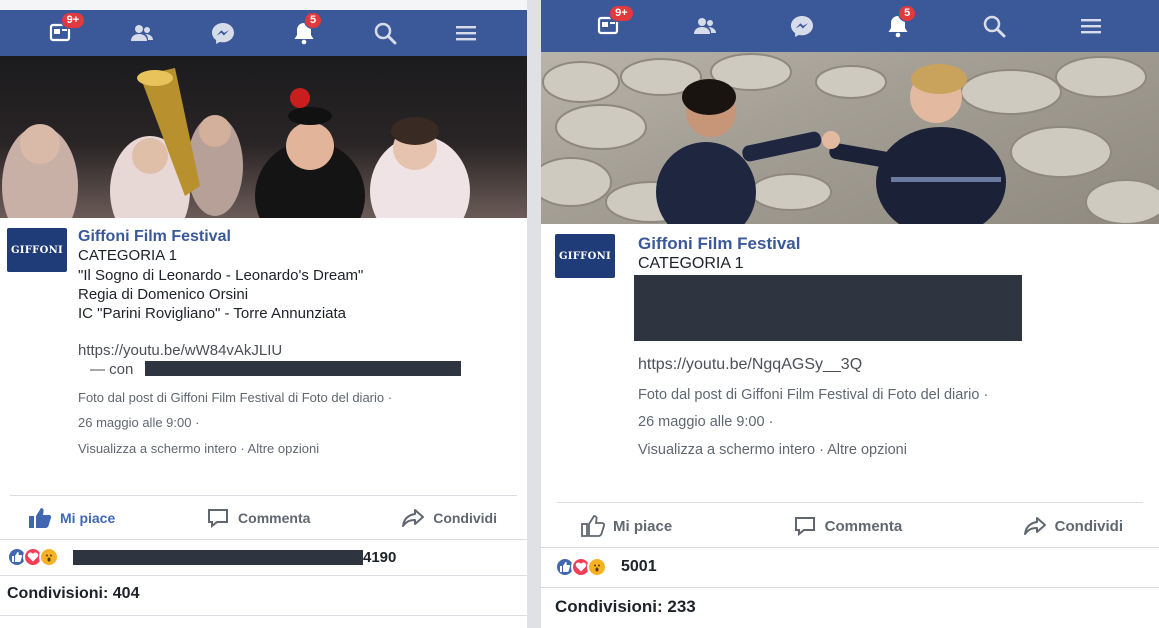 This screenshot has width=1159, height=628. Describe the element at coordinates (639, 566) in the screenshot. I see `reactions-count: 5001` at that location.